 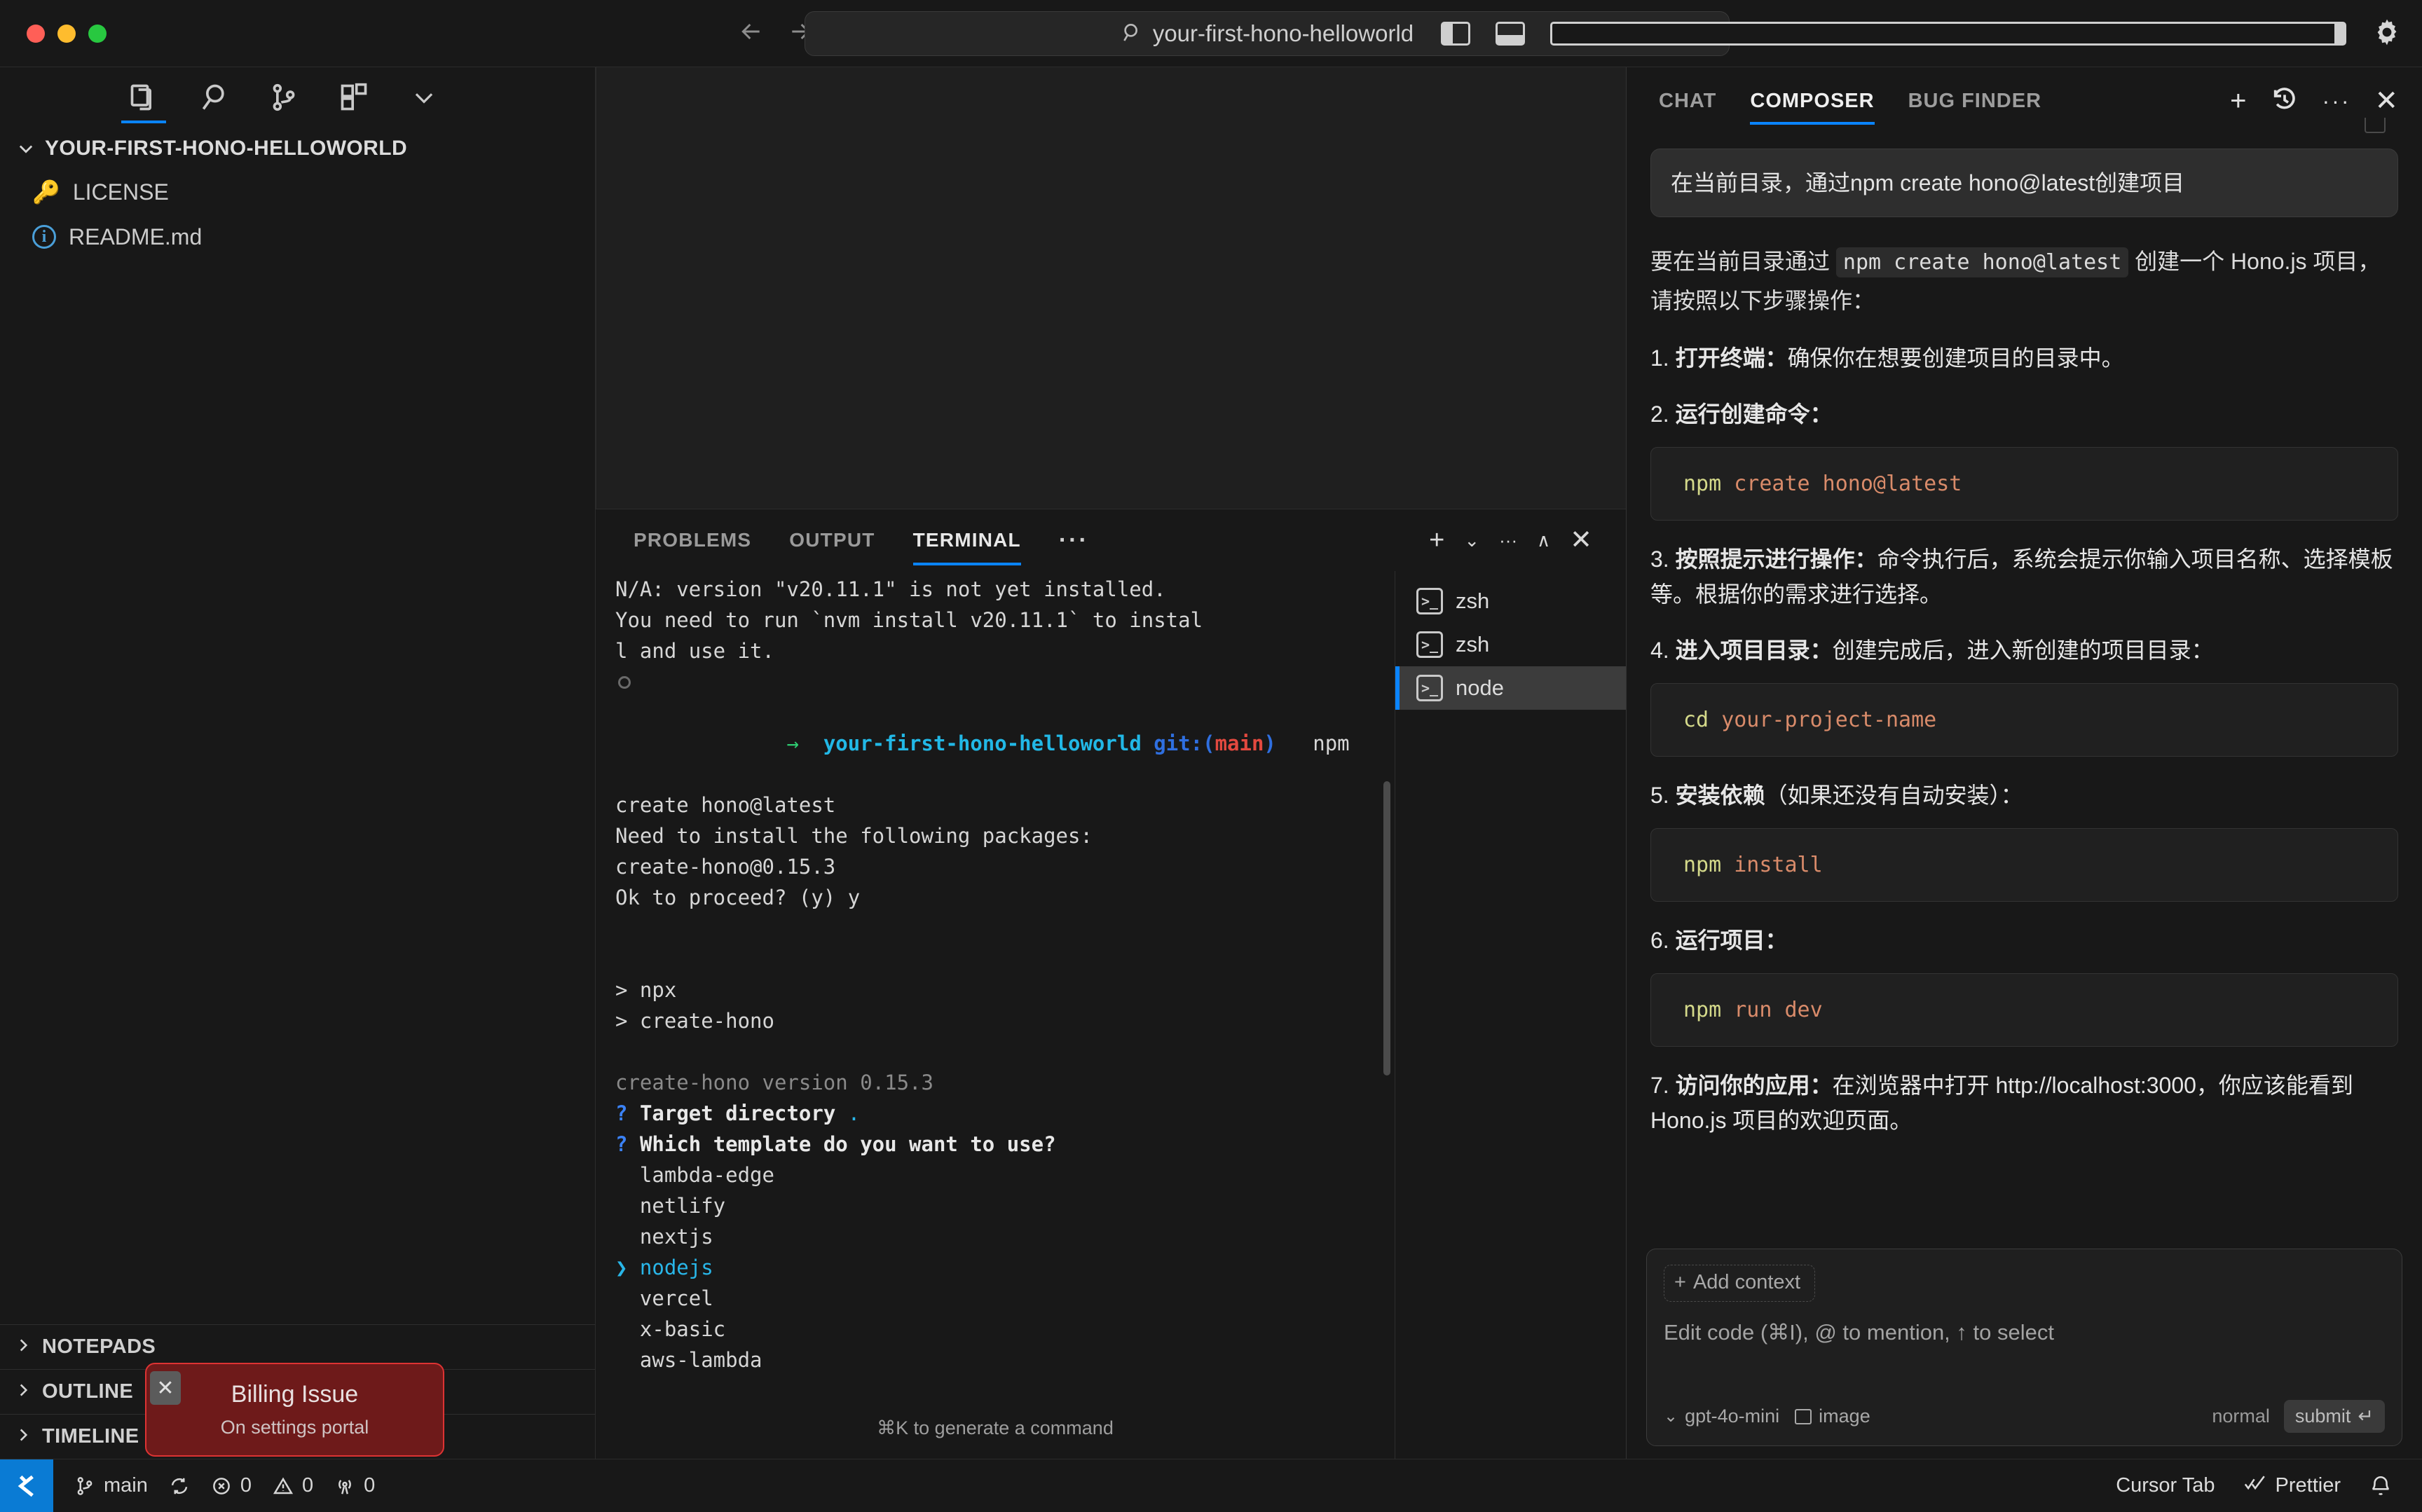 I want to click on search-input: your-first-hono-helloworld, so click(x=1283, y=33).